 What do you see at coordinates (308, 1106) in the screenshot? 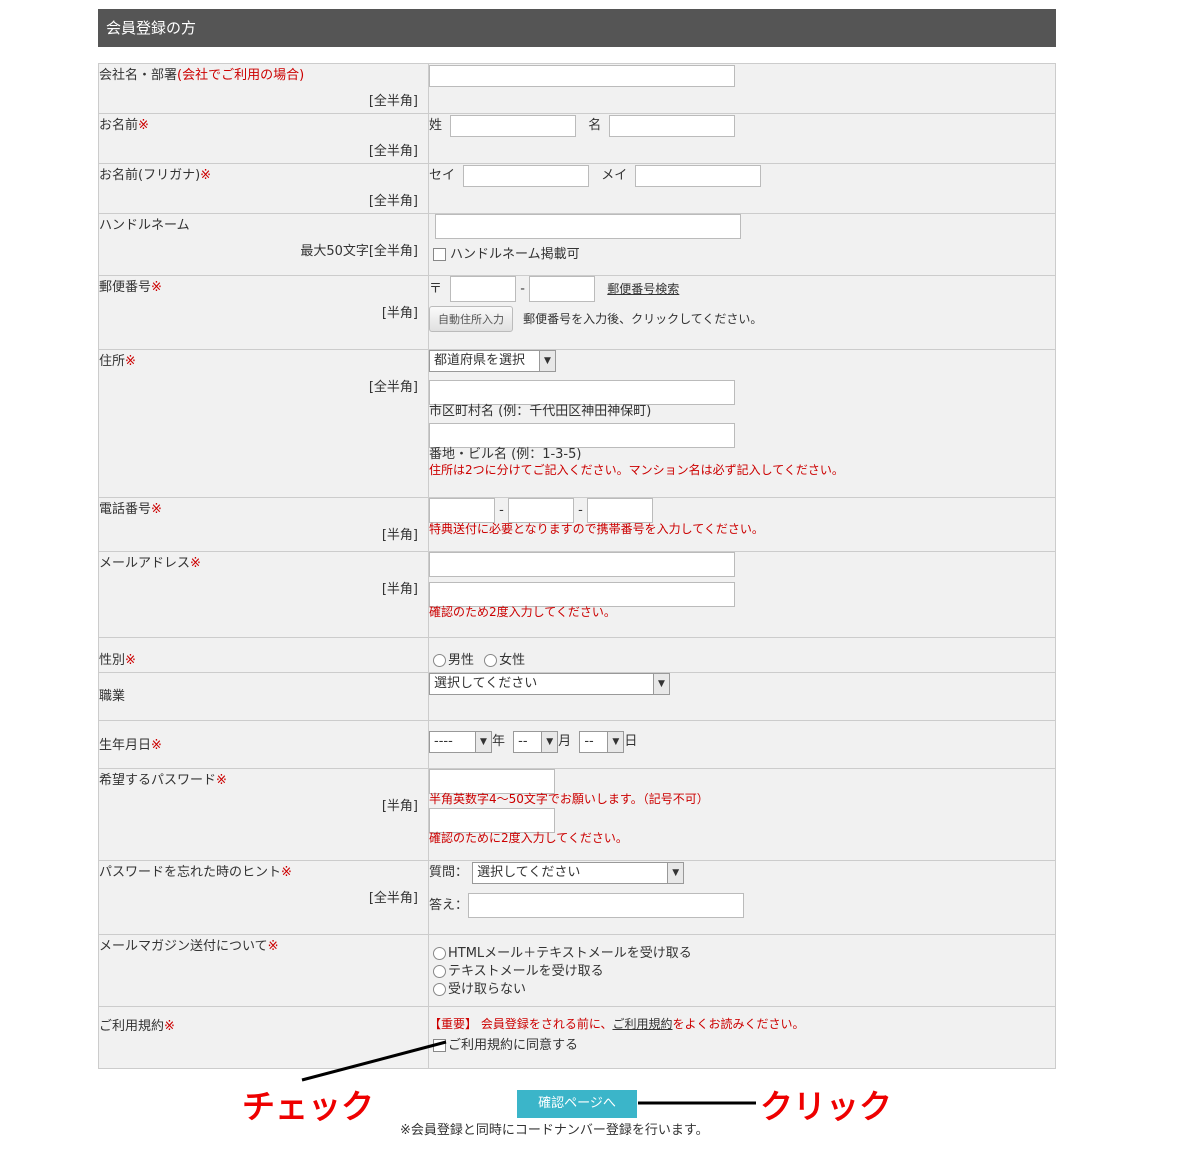
I see `check-annotation: チェック` at bounding box center [308, 1106].